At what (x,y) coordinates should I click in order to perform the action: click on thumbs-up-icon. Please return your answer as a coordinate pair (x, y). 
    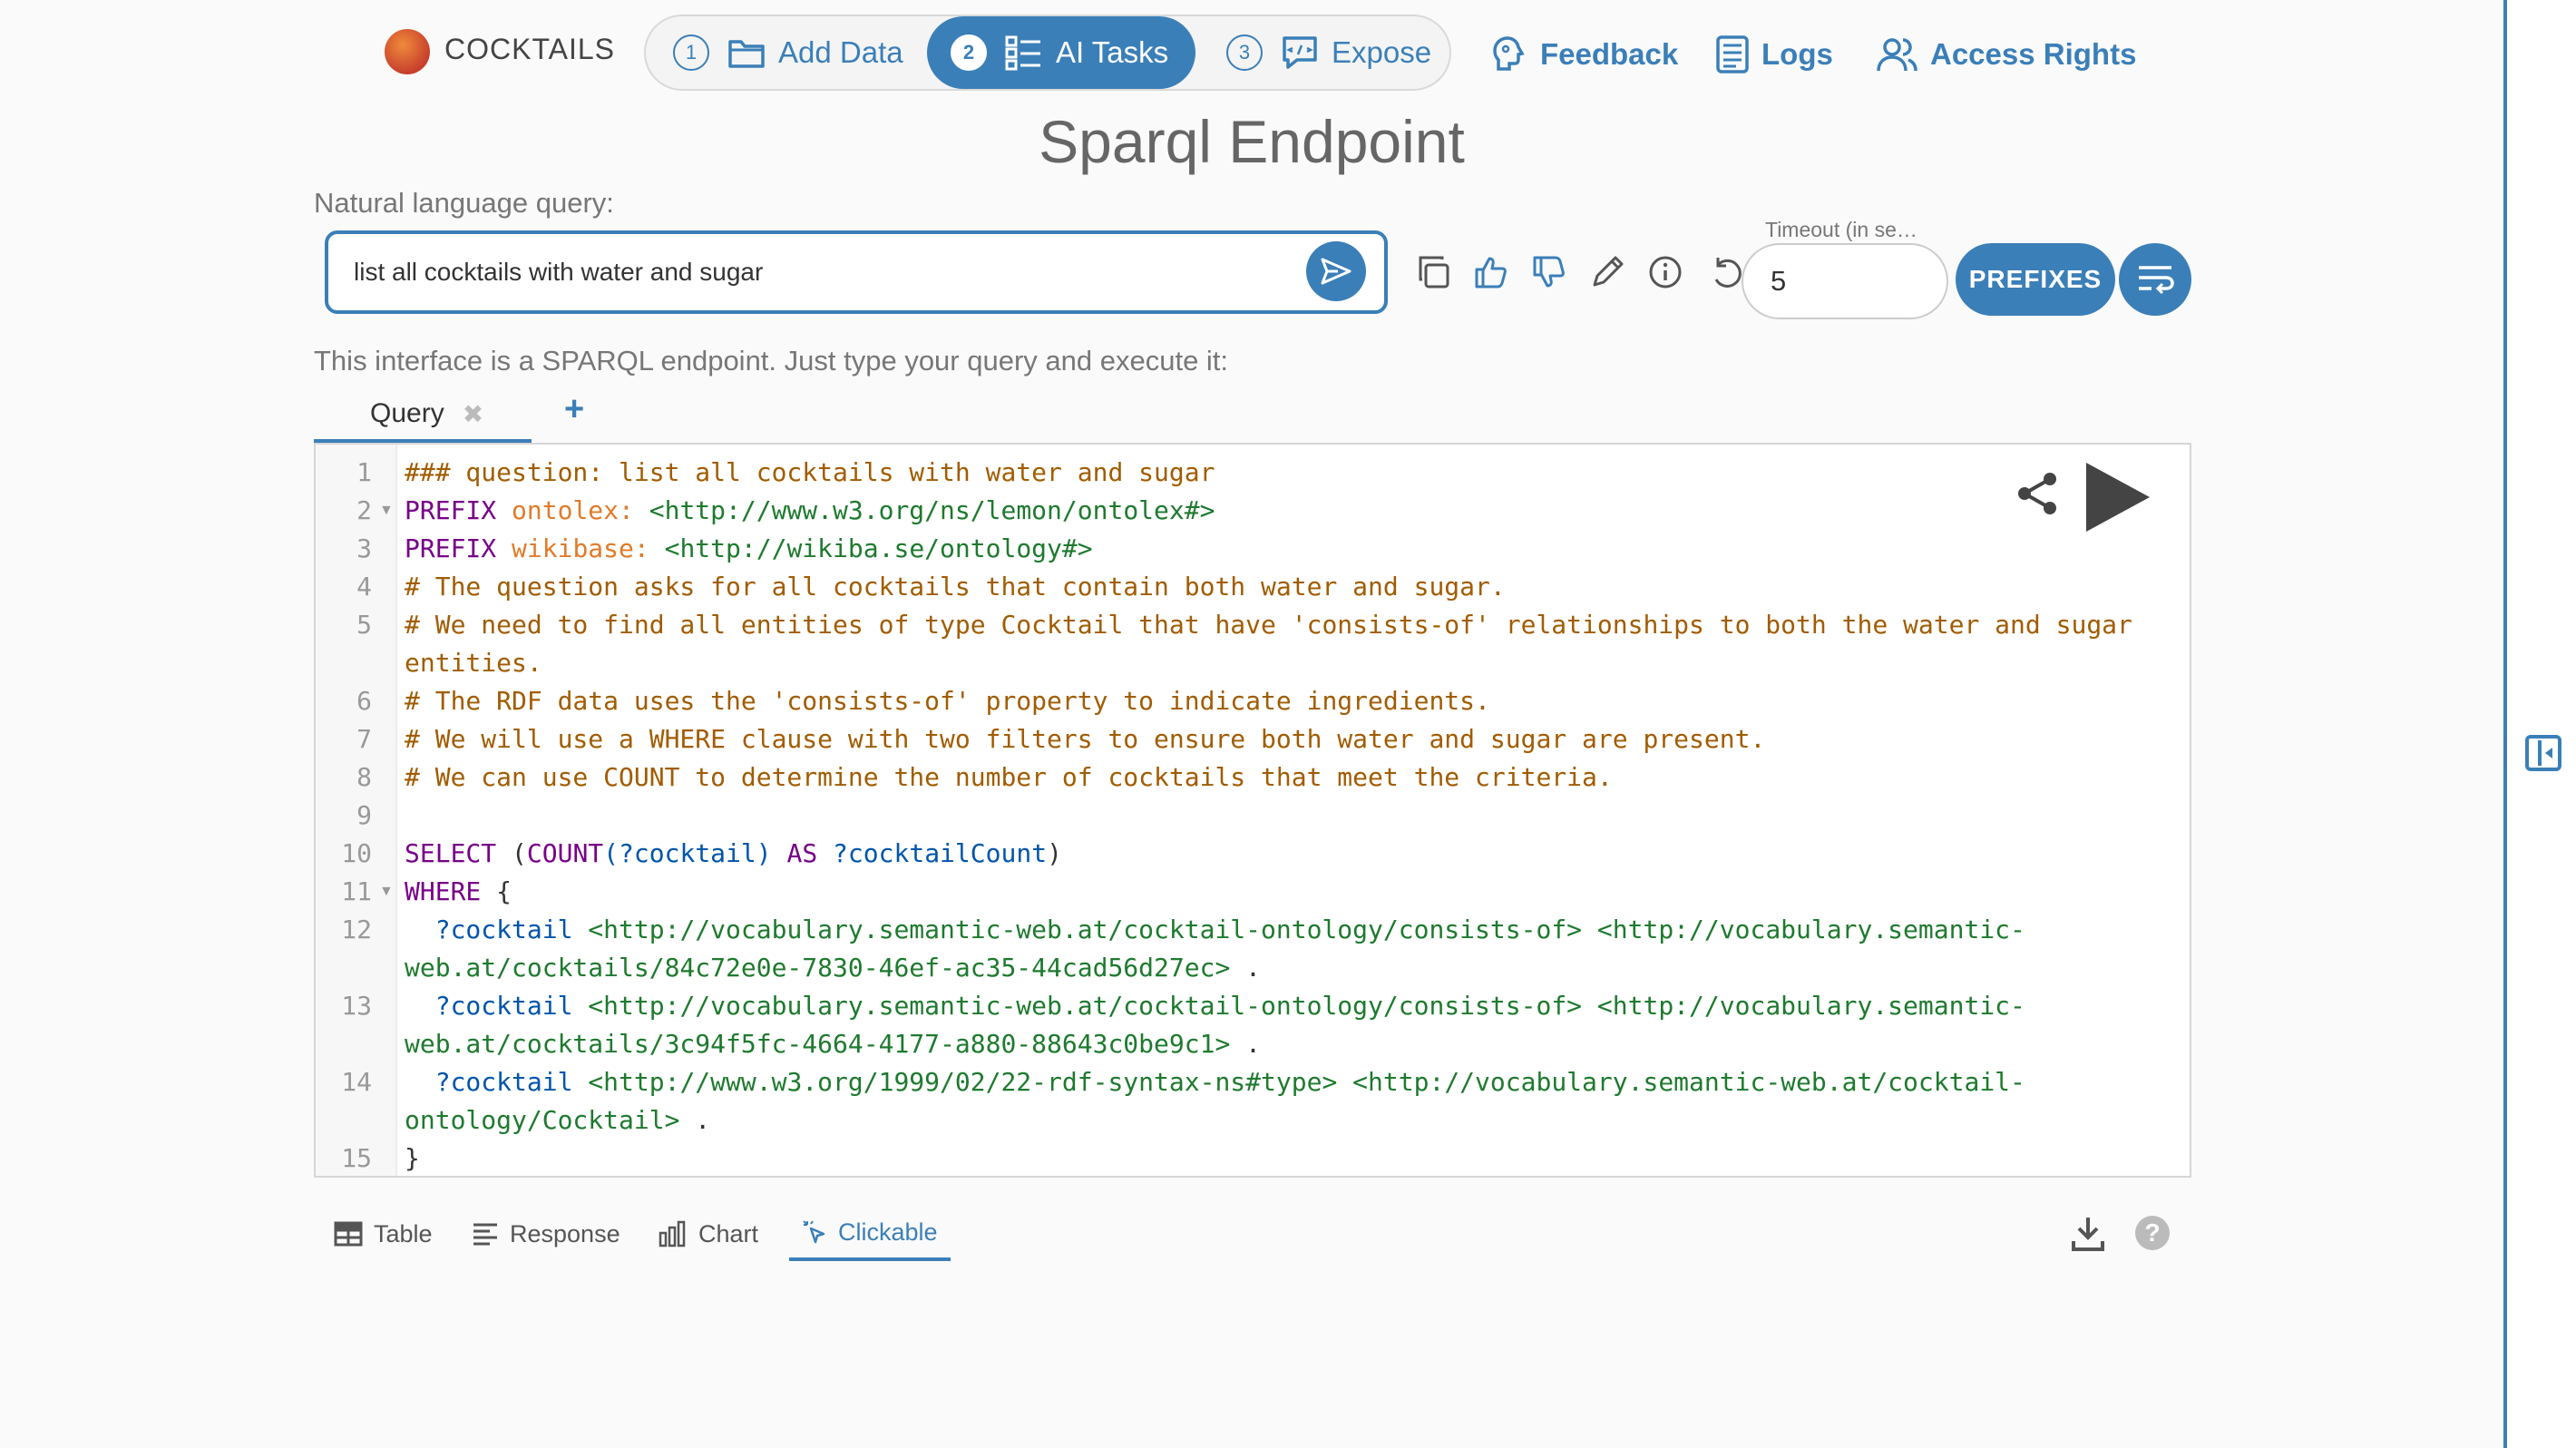
    Looking at the image, I should click on (1491, 273).